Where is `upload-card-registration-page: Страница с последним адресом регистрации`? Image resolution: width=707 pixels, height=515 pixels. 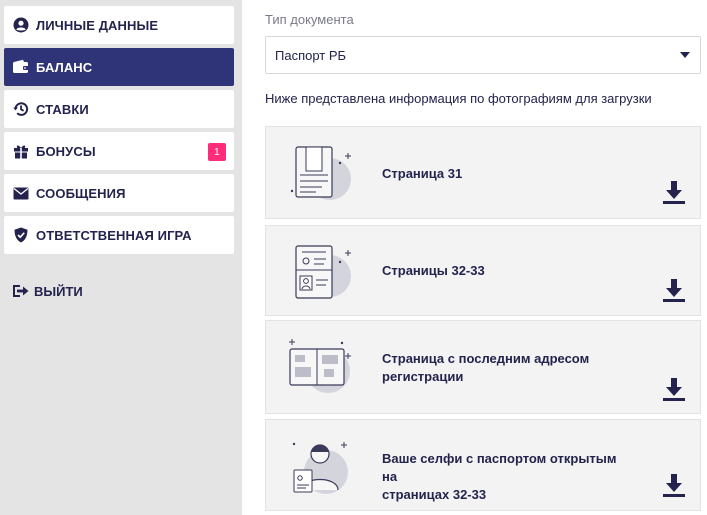 upload-card-registration-page: Страница с последним адресом регистрации is located at coordinates (483, 367).